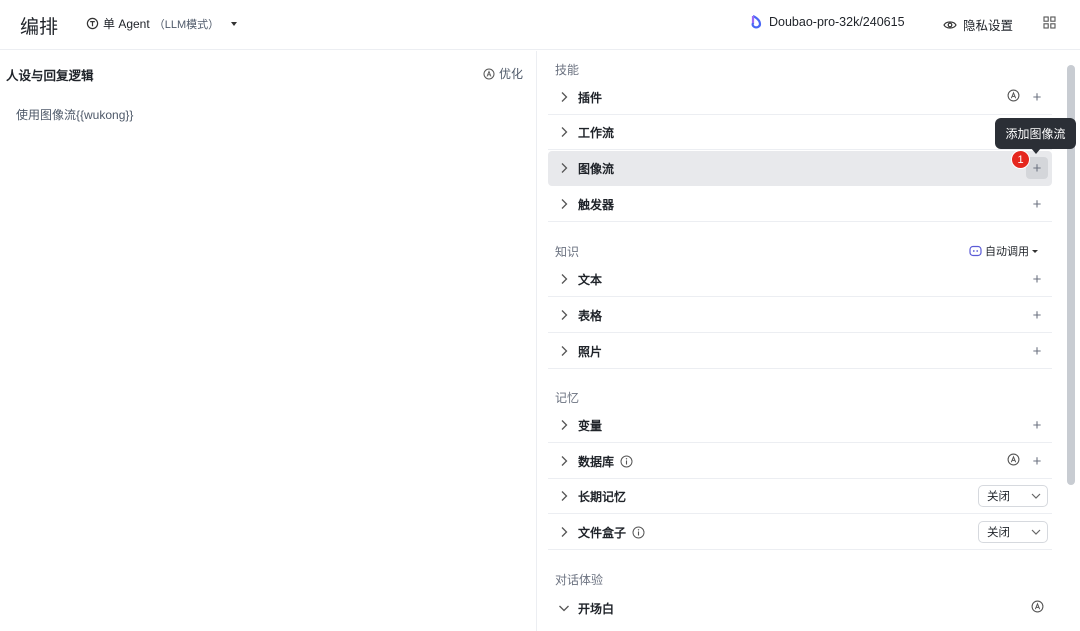  I want to click on memory-section-title: 记忆, so click(567, 398).